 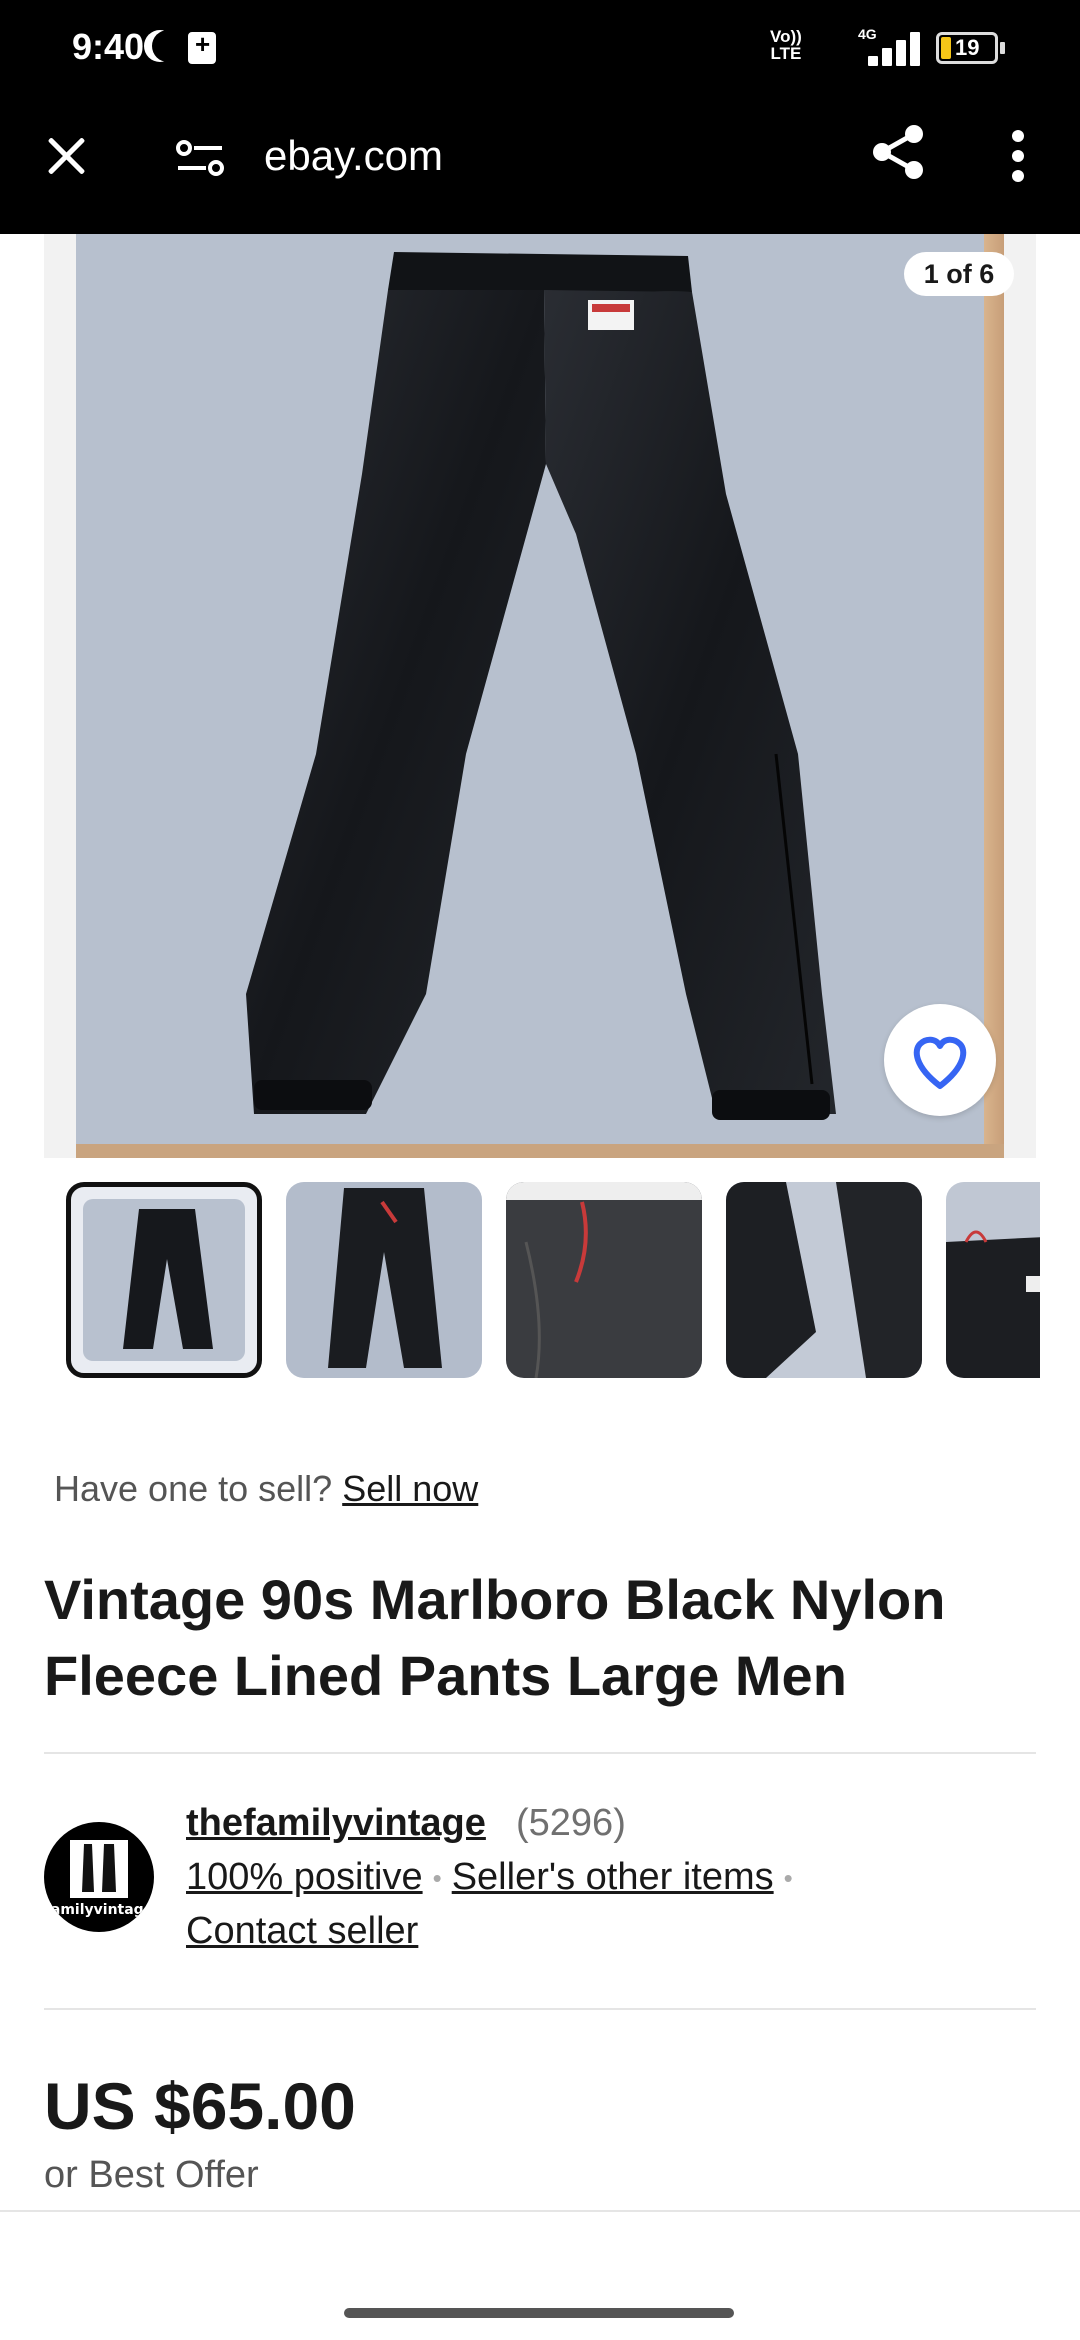 I want to click on thumbnail-strip, so click(x=553, y=1280).